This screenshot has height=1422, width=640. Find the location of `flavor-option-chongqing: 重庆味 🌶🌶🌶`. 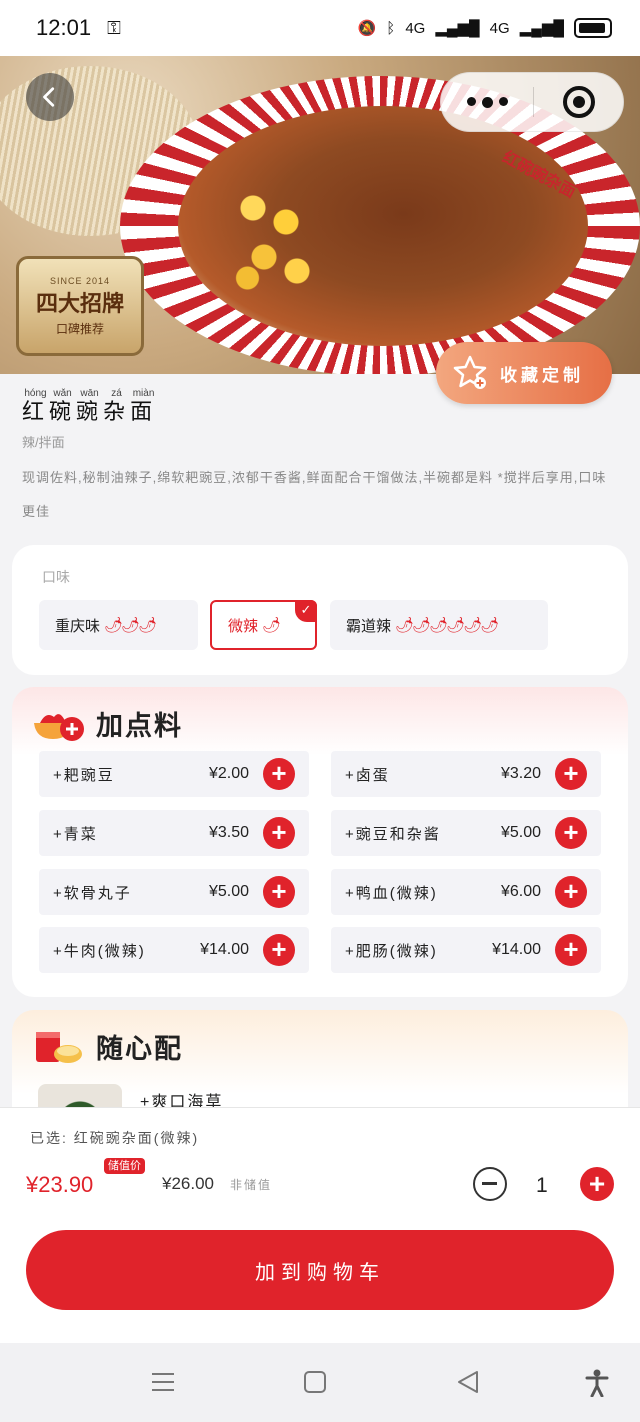

flavor-option-chongqing: 重庆味 🌶🌶🌶 is located at coordinates (118, 625).